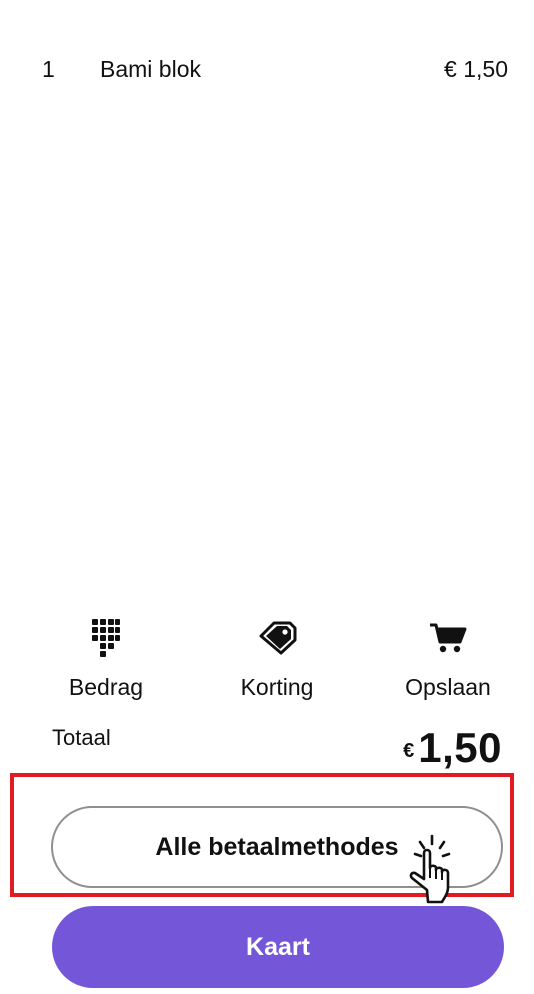 This screenshot has height=994, width=534. Describe the element at coordinates (277, 638) in the screenshot. I see `tag-icon` at that location.